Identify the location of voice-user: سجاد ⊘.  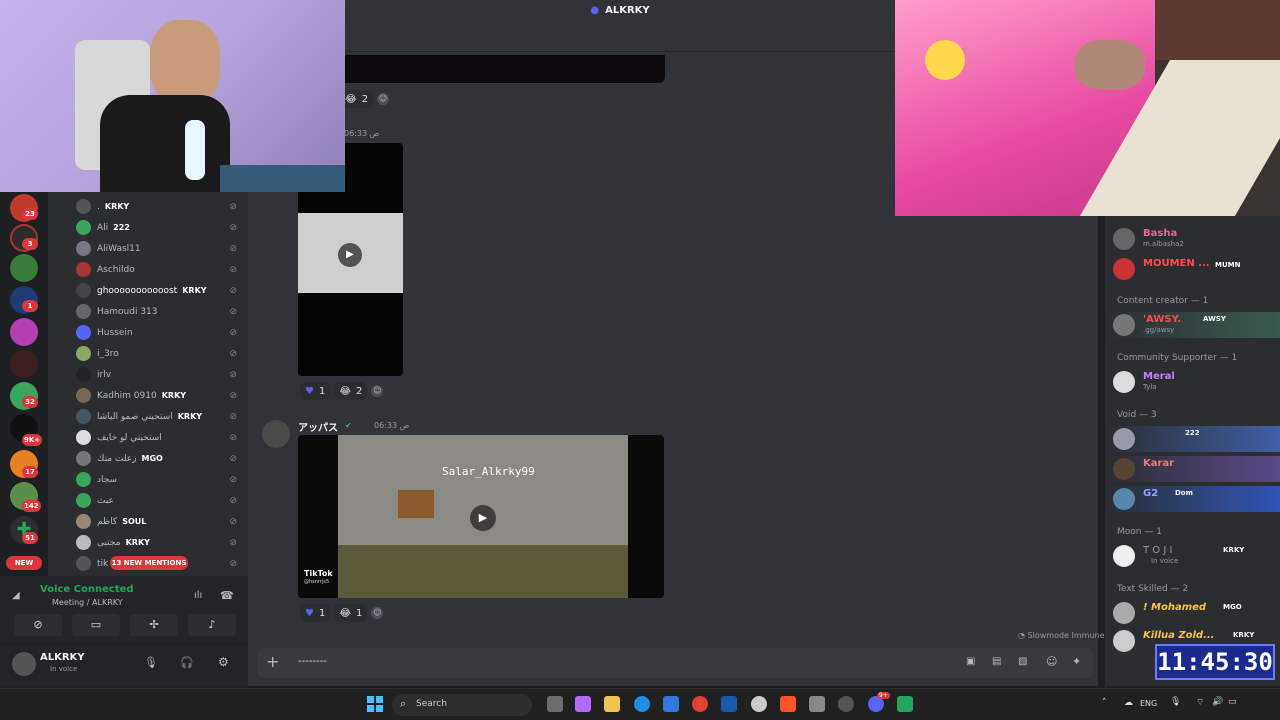
(158, 479).